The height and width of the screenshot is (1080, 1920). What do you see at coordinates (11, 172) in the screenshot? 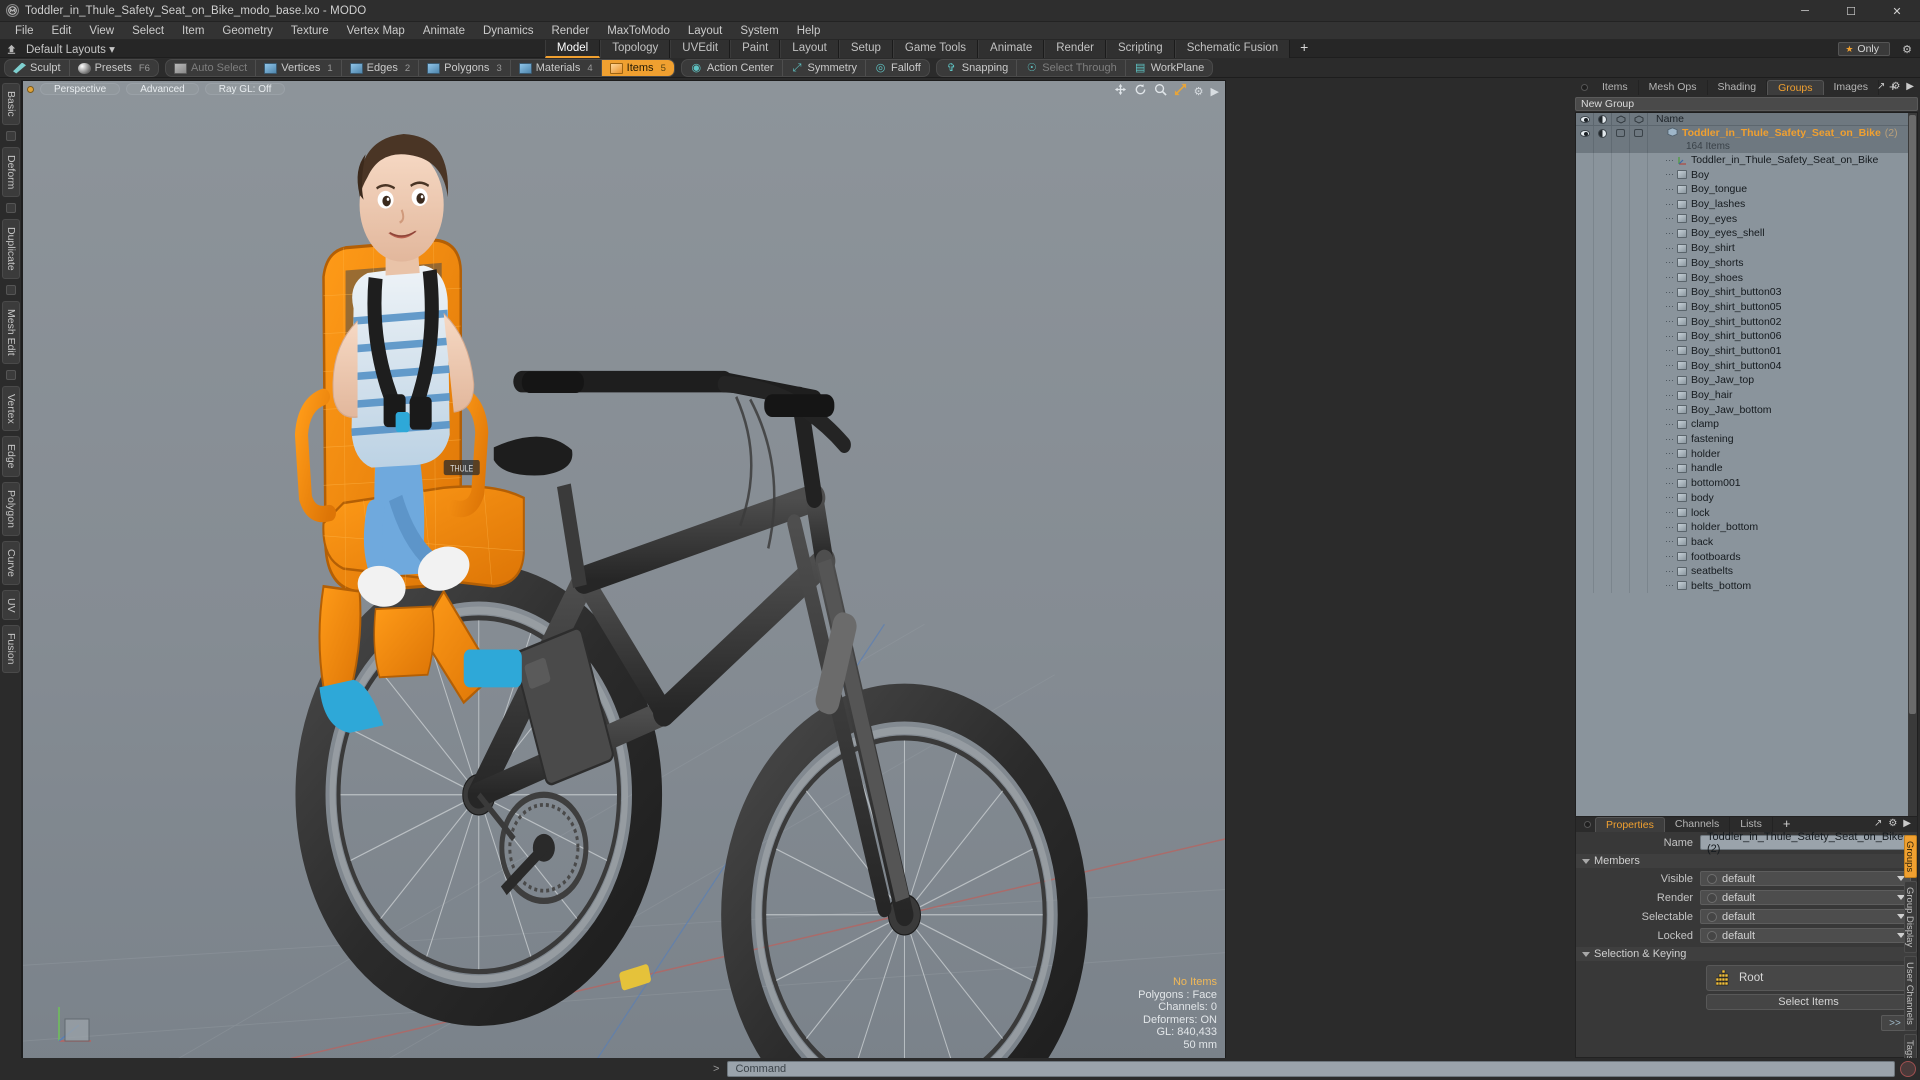
I see `left-tab-deform: Deform` at bounding box center [11, 172].